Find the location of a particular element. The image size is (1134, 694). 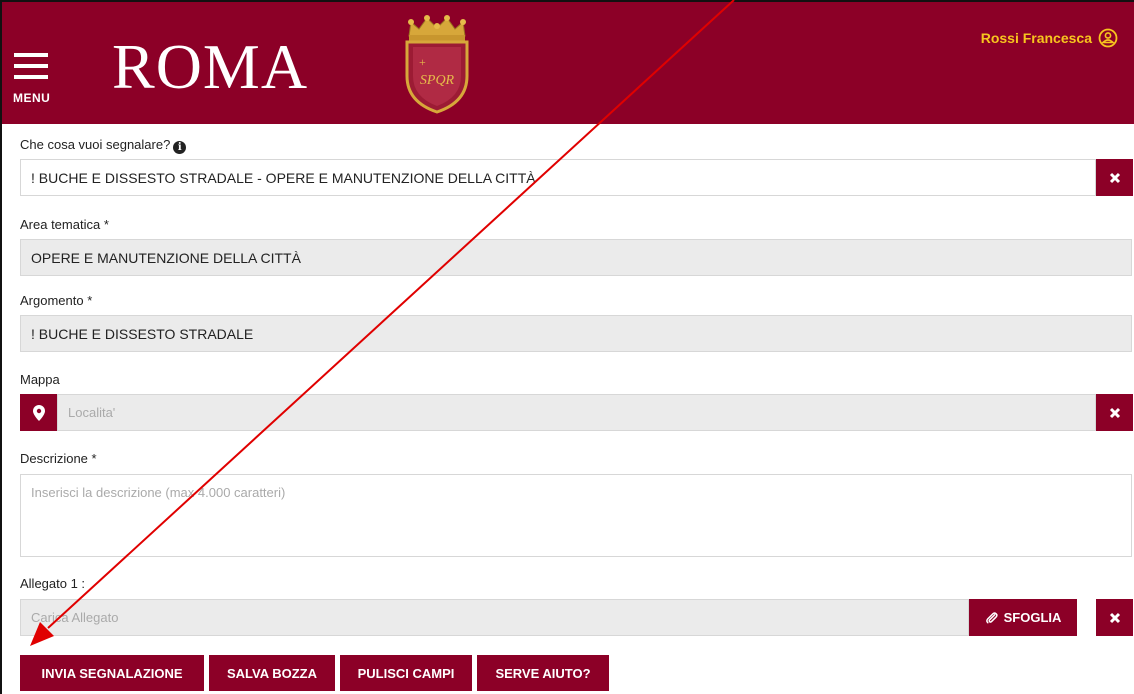

what-label: Che cosa vuoi segnalare? i is located at coordinates (103, 145).